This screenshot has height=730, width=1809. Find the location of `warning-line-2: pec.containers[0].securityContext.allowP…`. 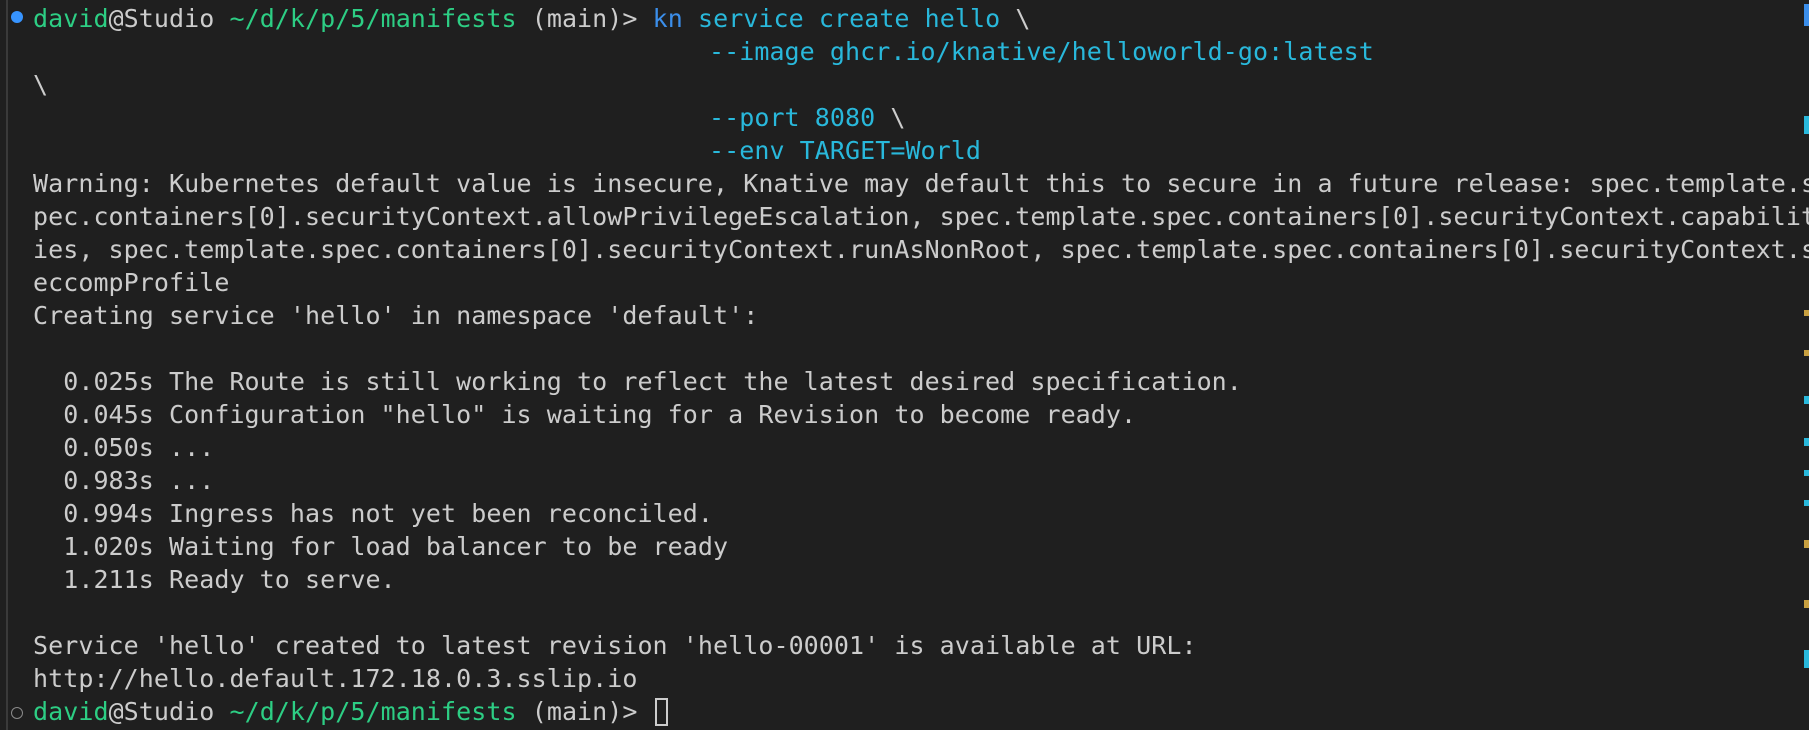

warning-line-2: pec.containers[0].securityContext.allowP… is located at coordinates (921, 216).